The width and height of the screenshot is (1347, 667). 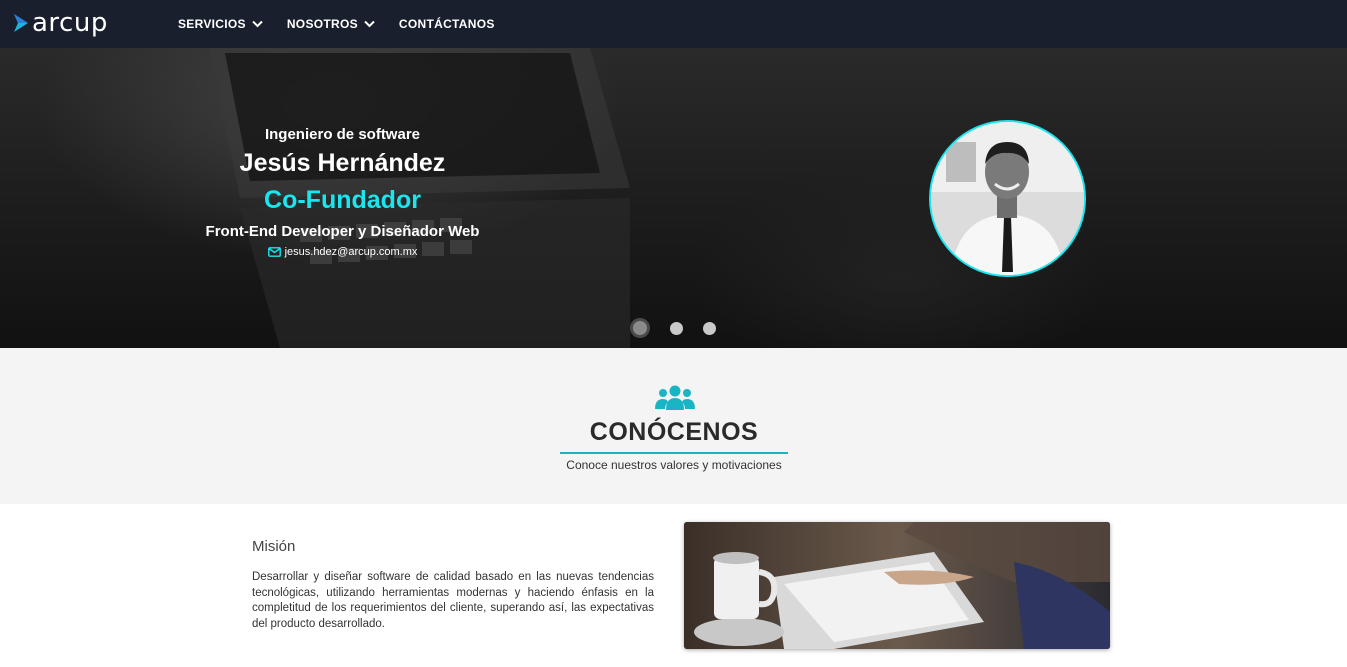 What do you see at coordinates (675, 397) in the screenshot?
I see `users-icon` at bounding box center [675, 397].